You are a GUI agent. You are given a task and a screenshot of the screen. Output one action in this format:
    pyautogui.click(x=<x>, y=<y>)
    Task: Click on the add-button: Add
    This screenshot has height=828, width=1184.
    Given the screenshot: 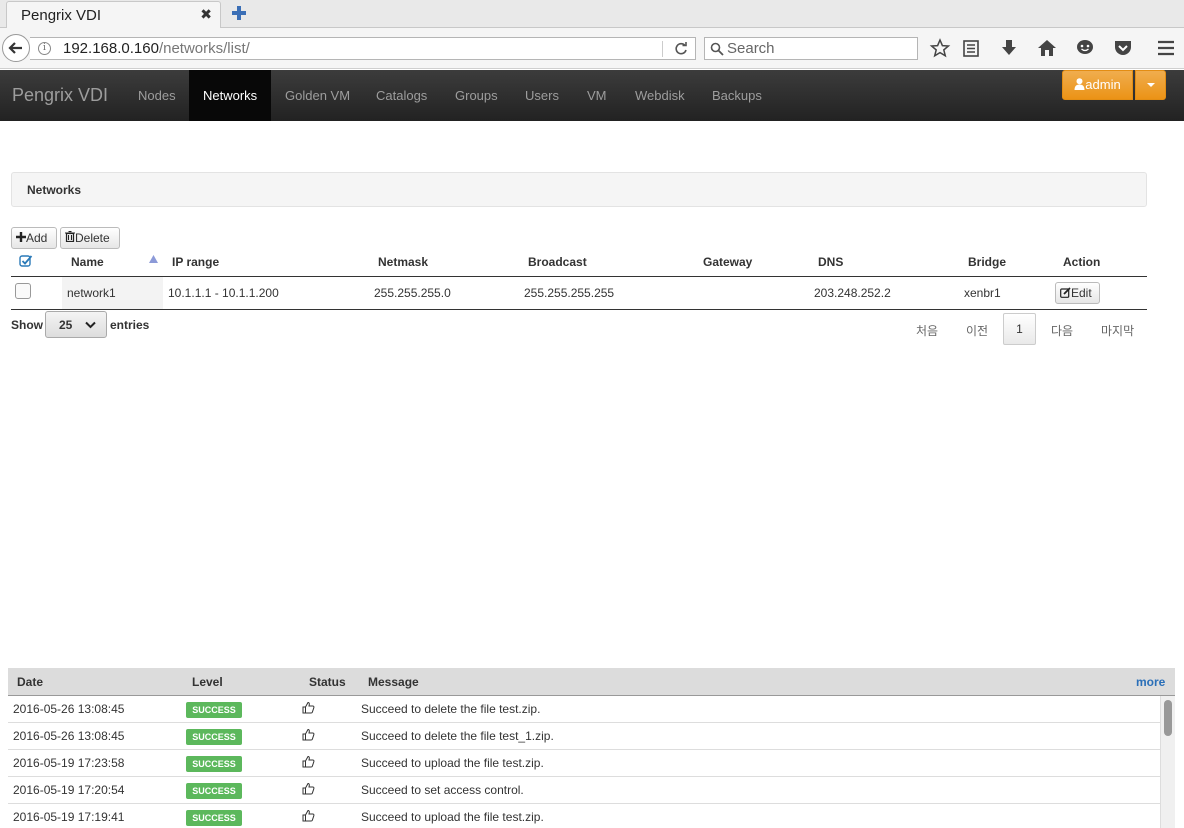 What is the action you would take?
    pyautogui.click(x=34, y=238)
    